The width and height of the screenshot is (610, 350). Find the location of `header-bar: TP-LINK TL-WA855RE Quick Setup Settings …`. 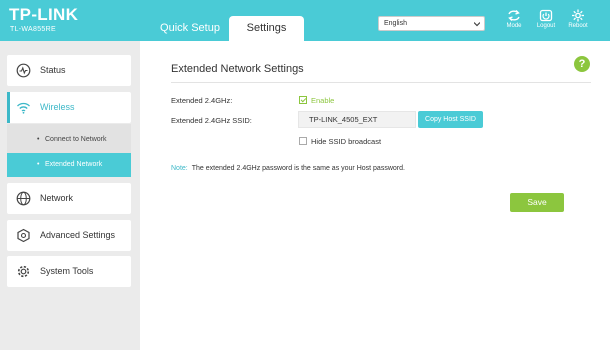

header-bar: TP-LINK TL-WA855RE Quick Setup Settings … is located at coordinates (305, 20).